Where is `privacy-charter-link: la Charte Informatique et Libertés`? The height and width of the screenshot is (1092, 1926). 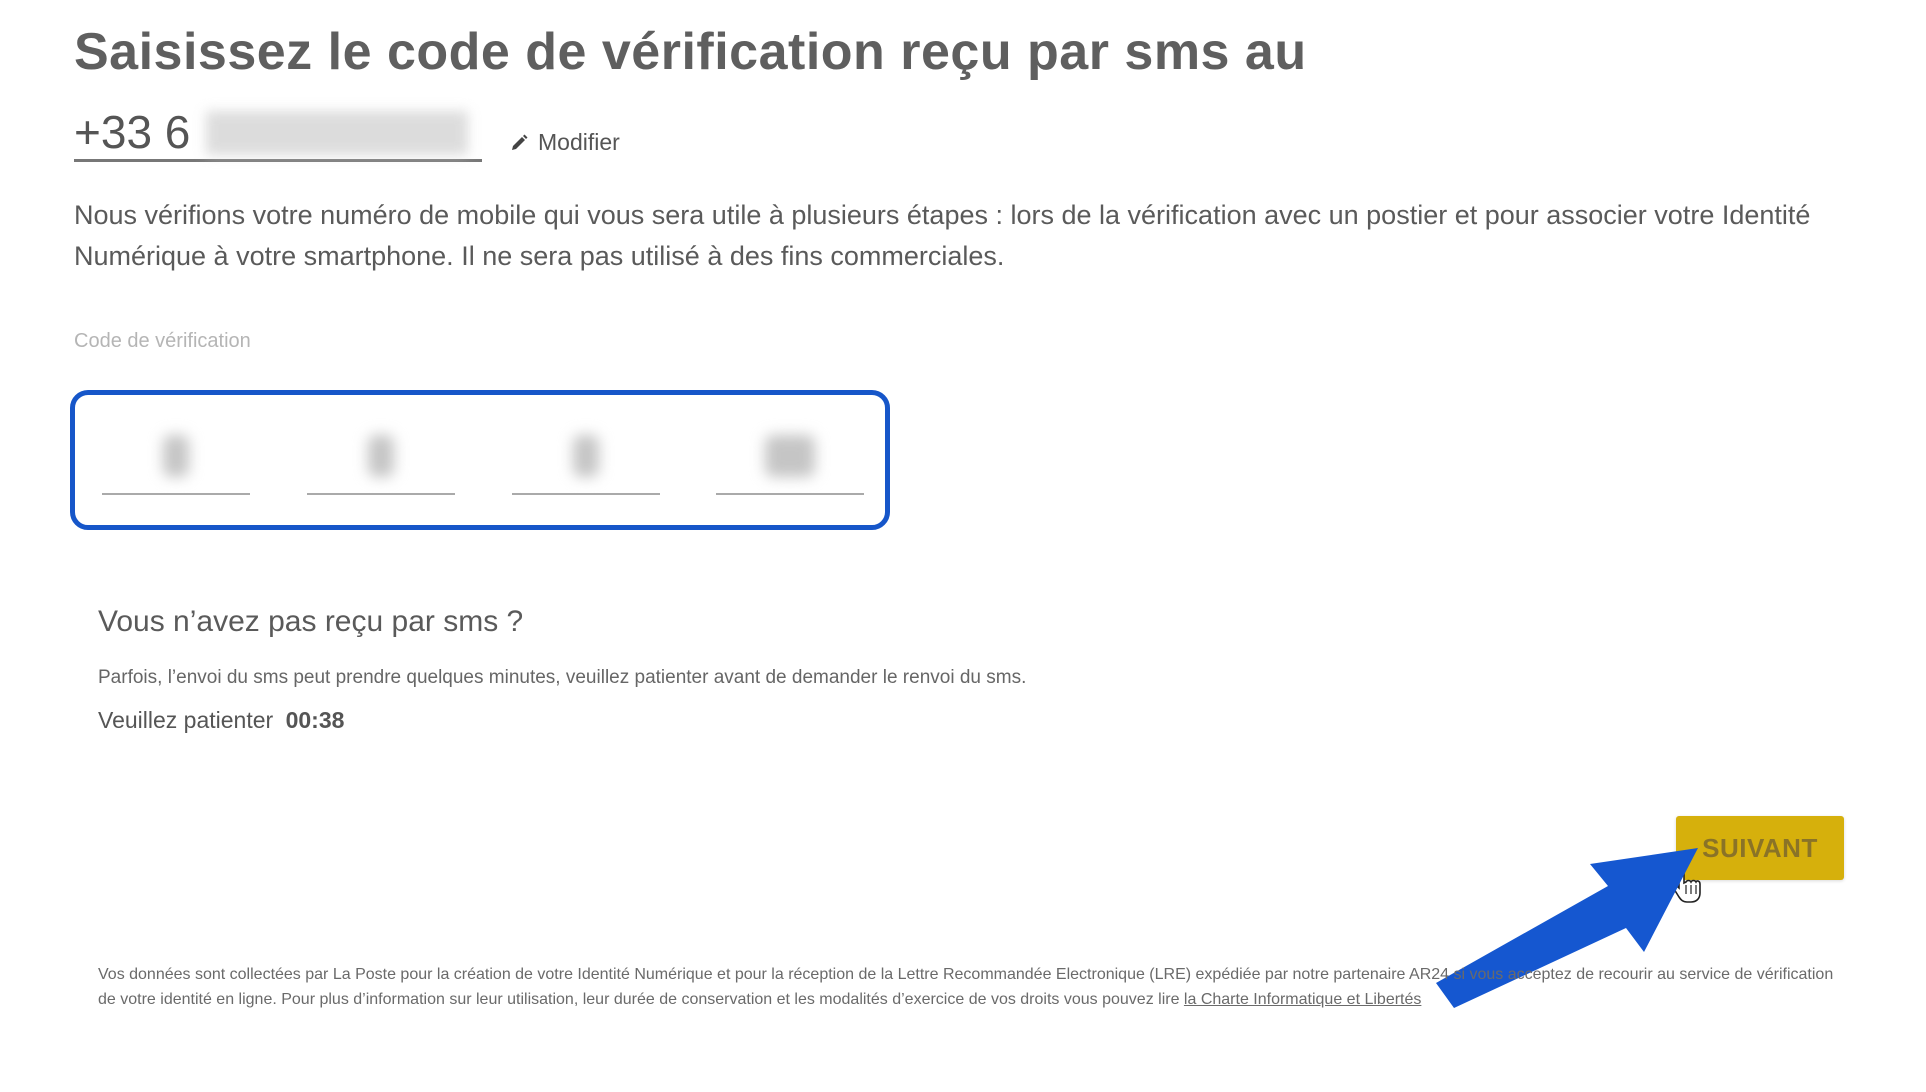
privacy-charter-link: la Charte Informatique et Libertés is located at coordinates (1302, 999).